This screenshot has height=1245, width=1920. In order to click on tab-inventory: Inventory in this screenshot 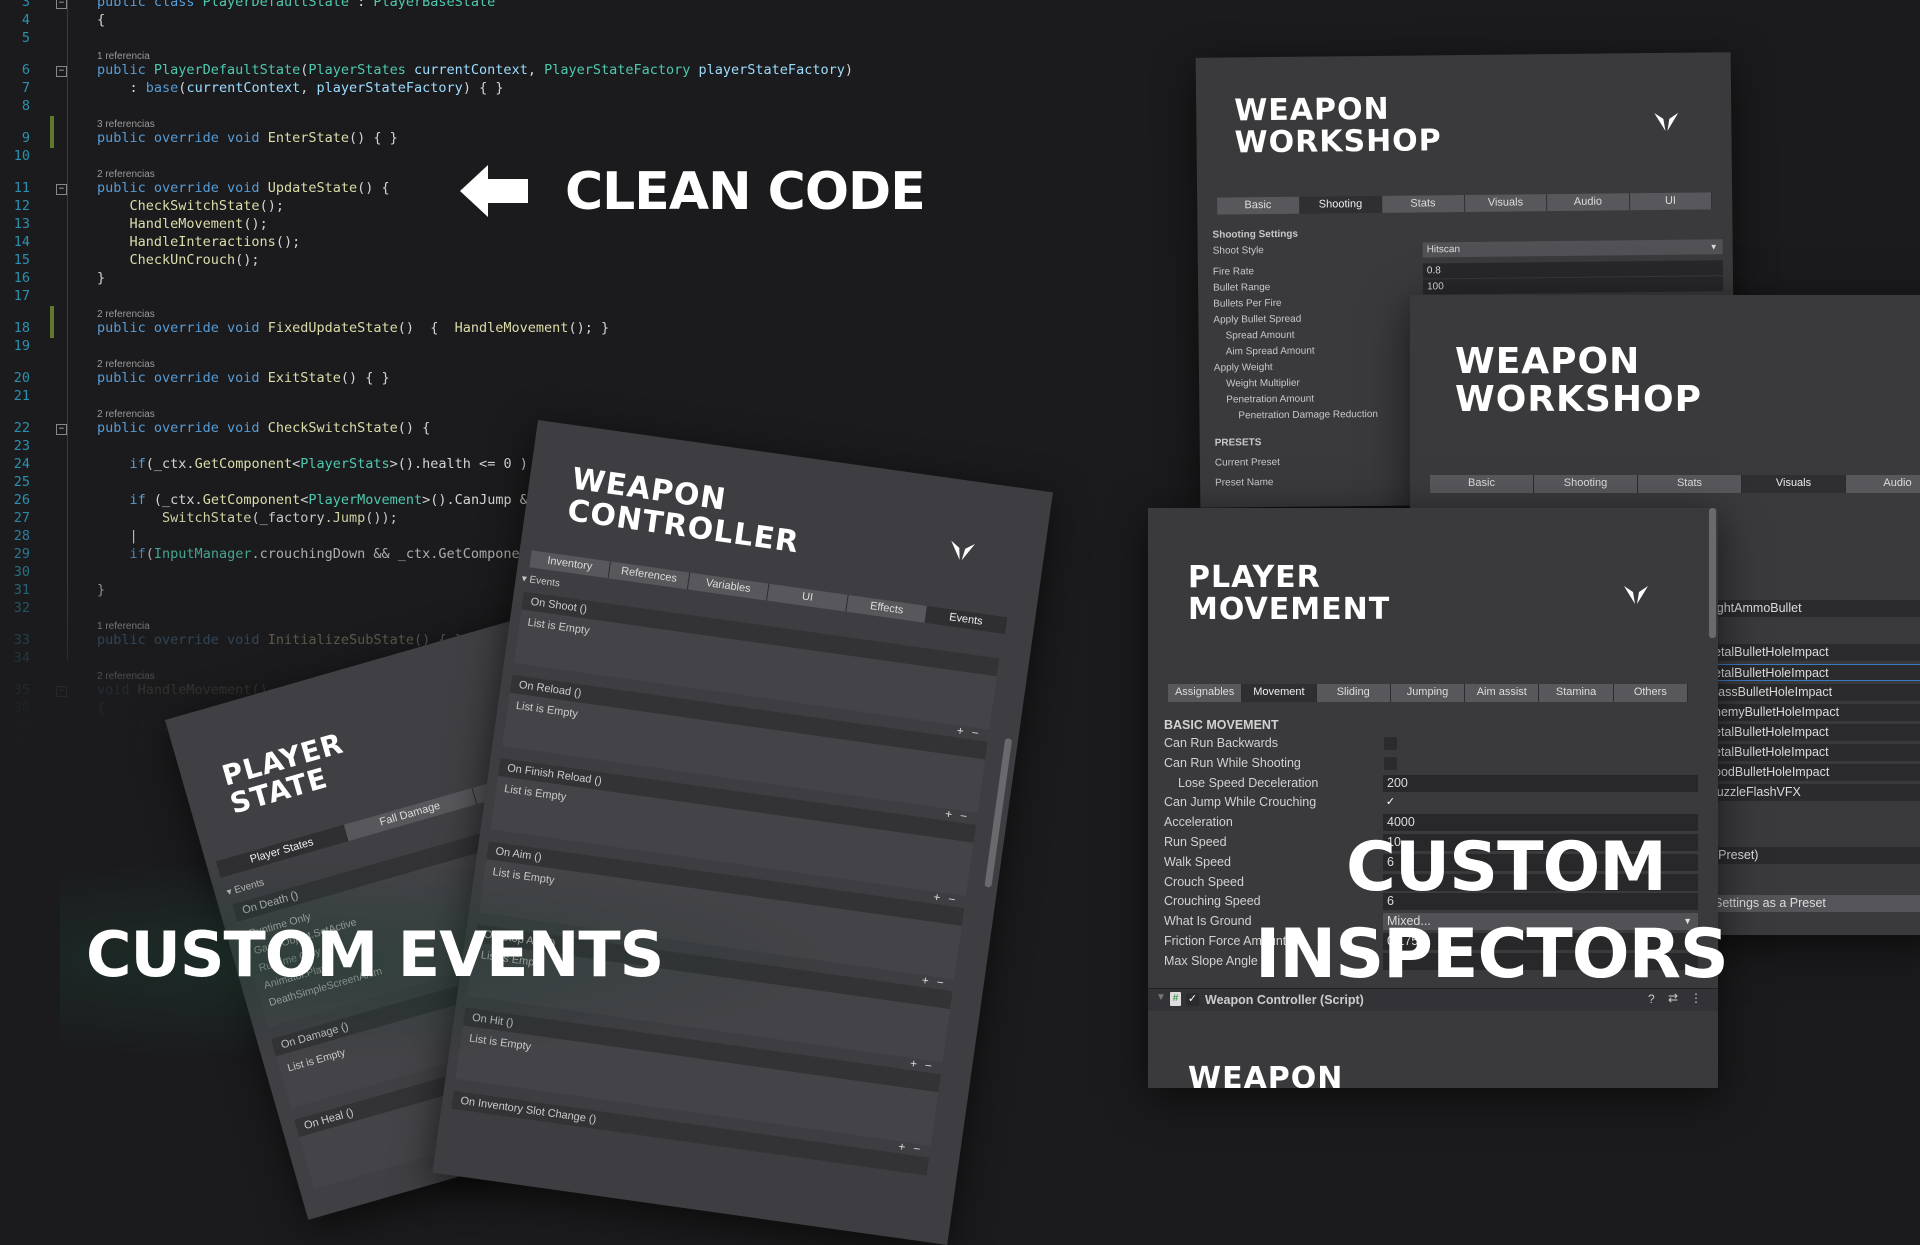, I will do `click(570, 564)`.